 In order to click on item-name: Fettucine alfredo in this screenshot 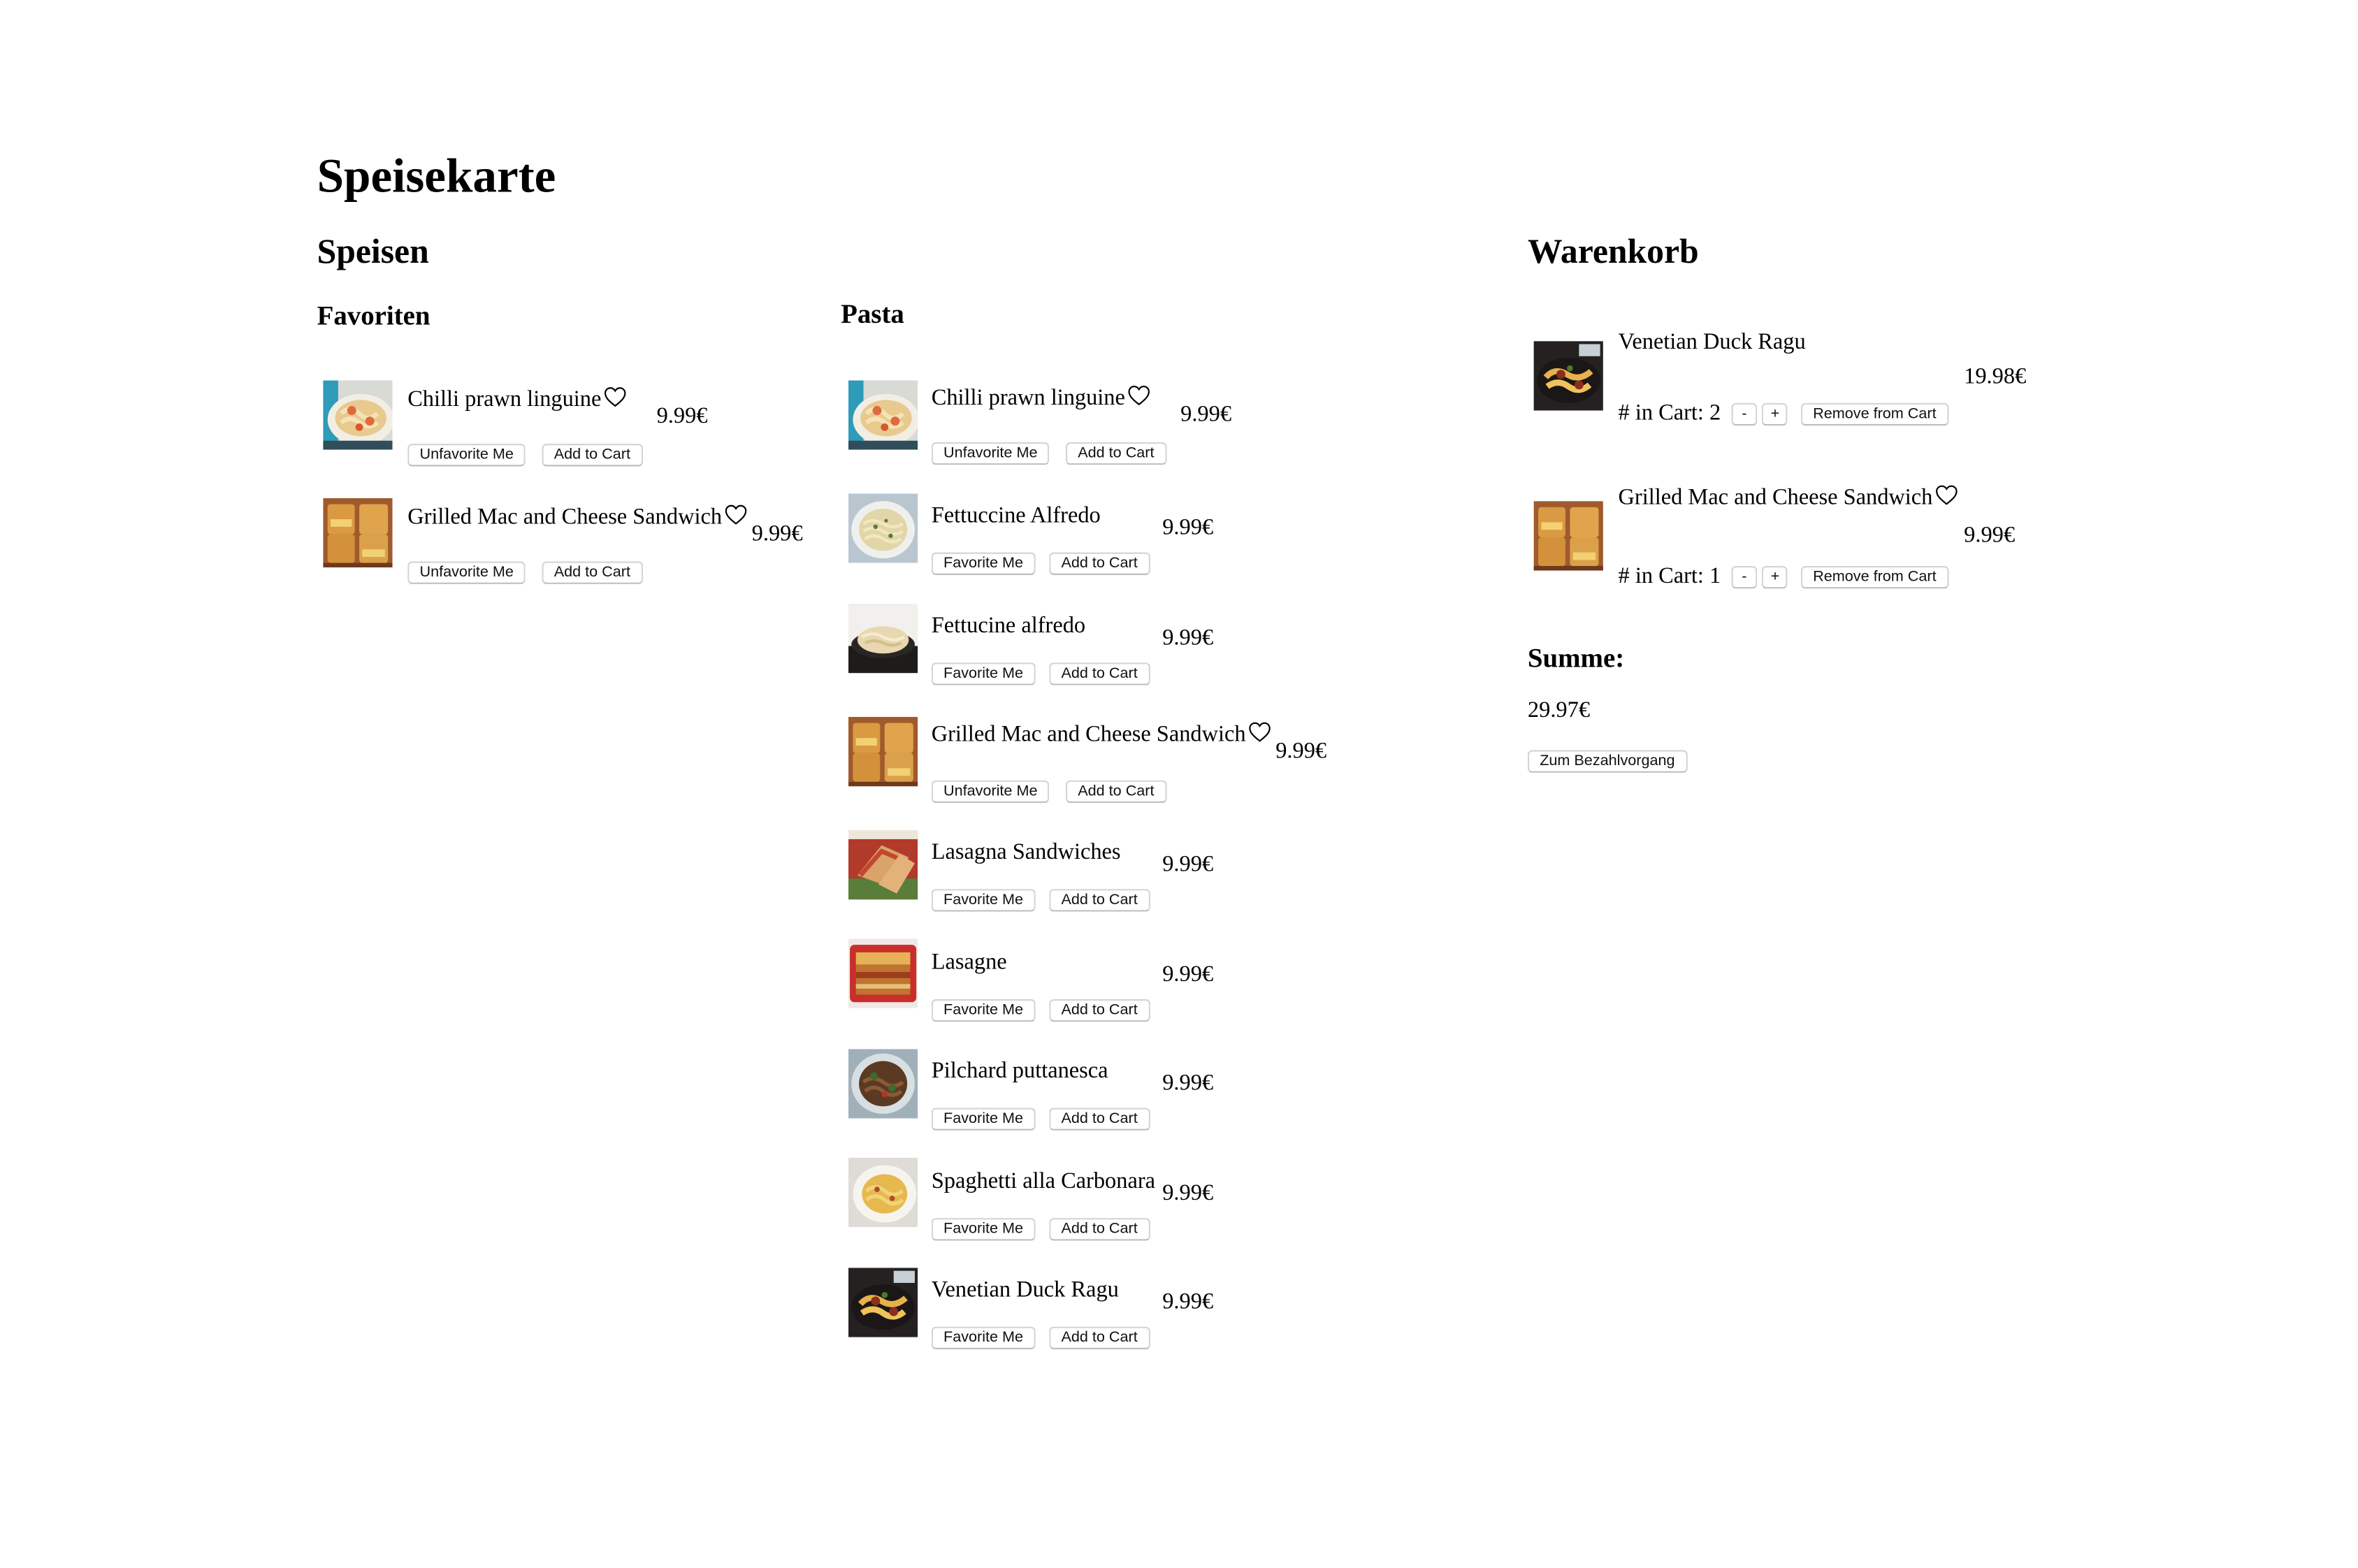, I will do `click(1009, 626)`.